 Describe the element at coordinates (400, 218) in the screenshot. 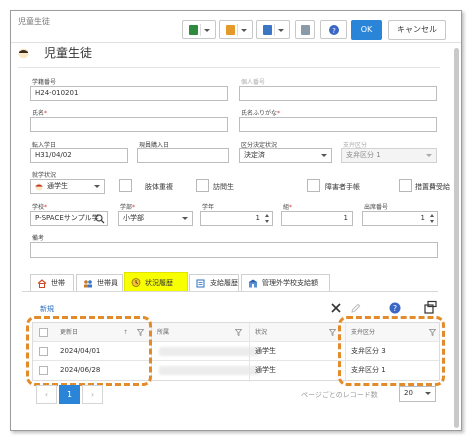

I see `attendance-no-stepper: 1` at that location.